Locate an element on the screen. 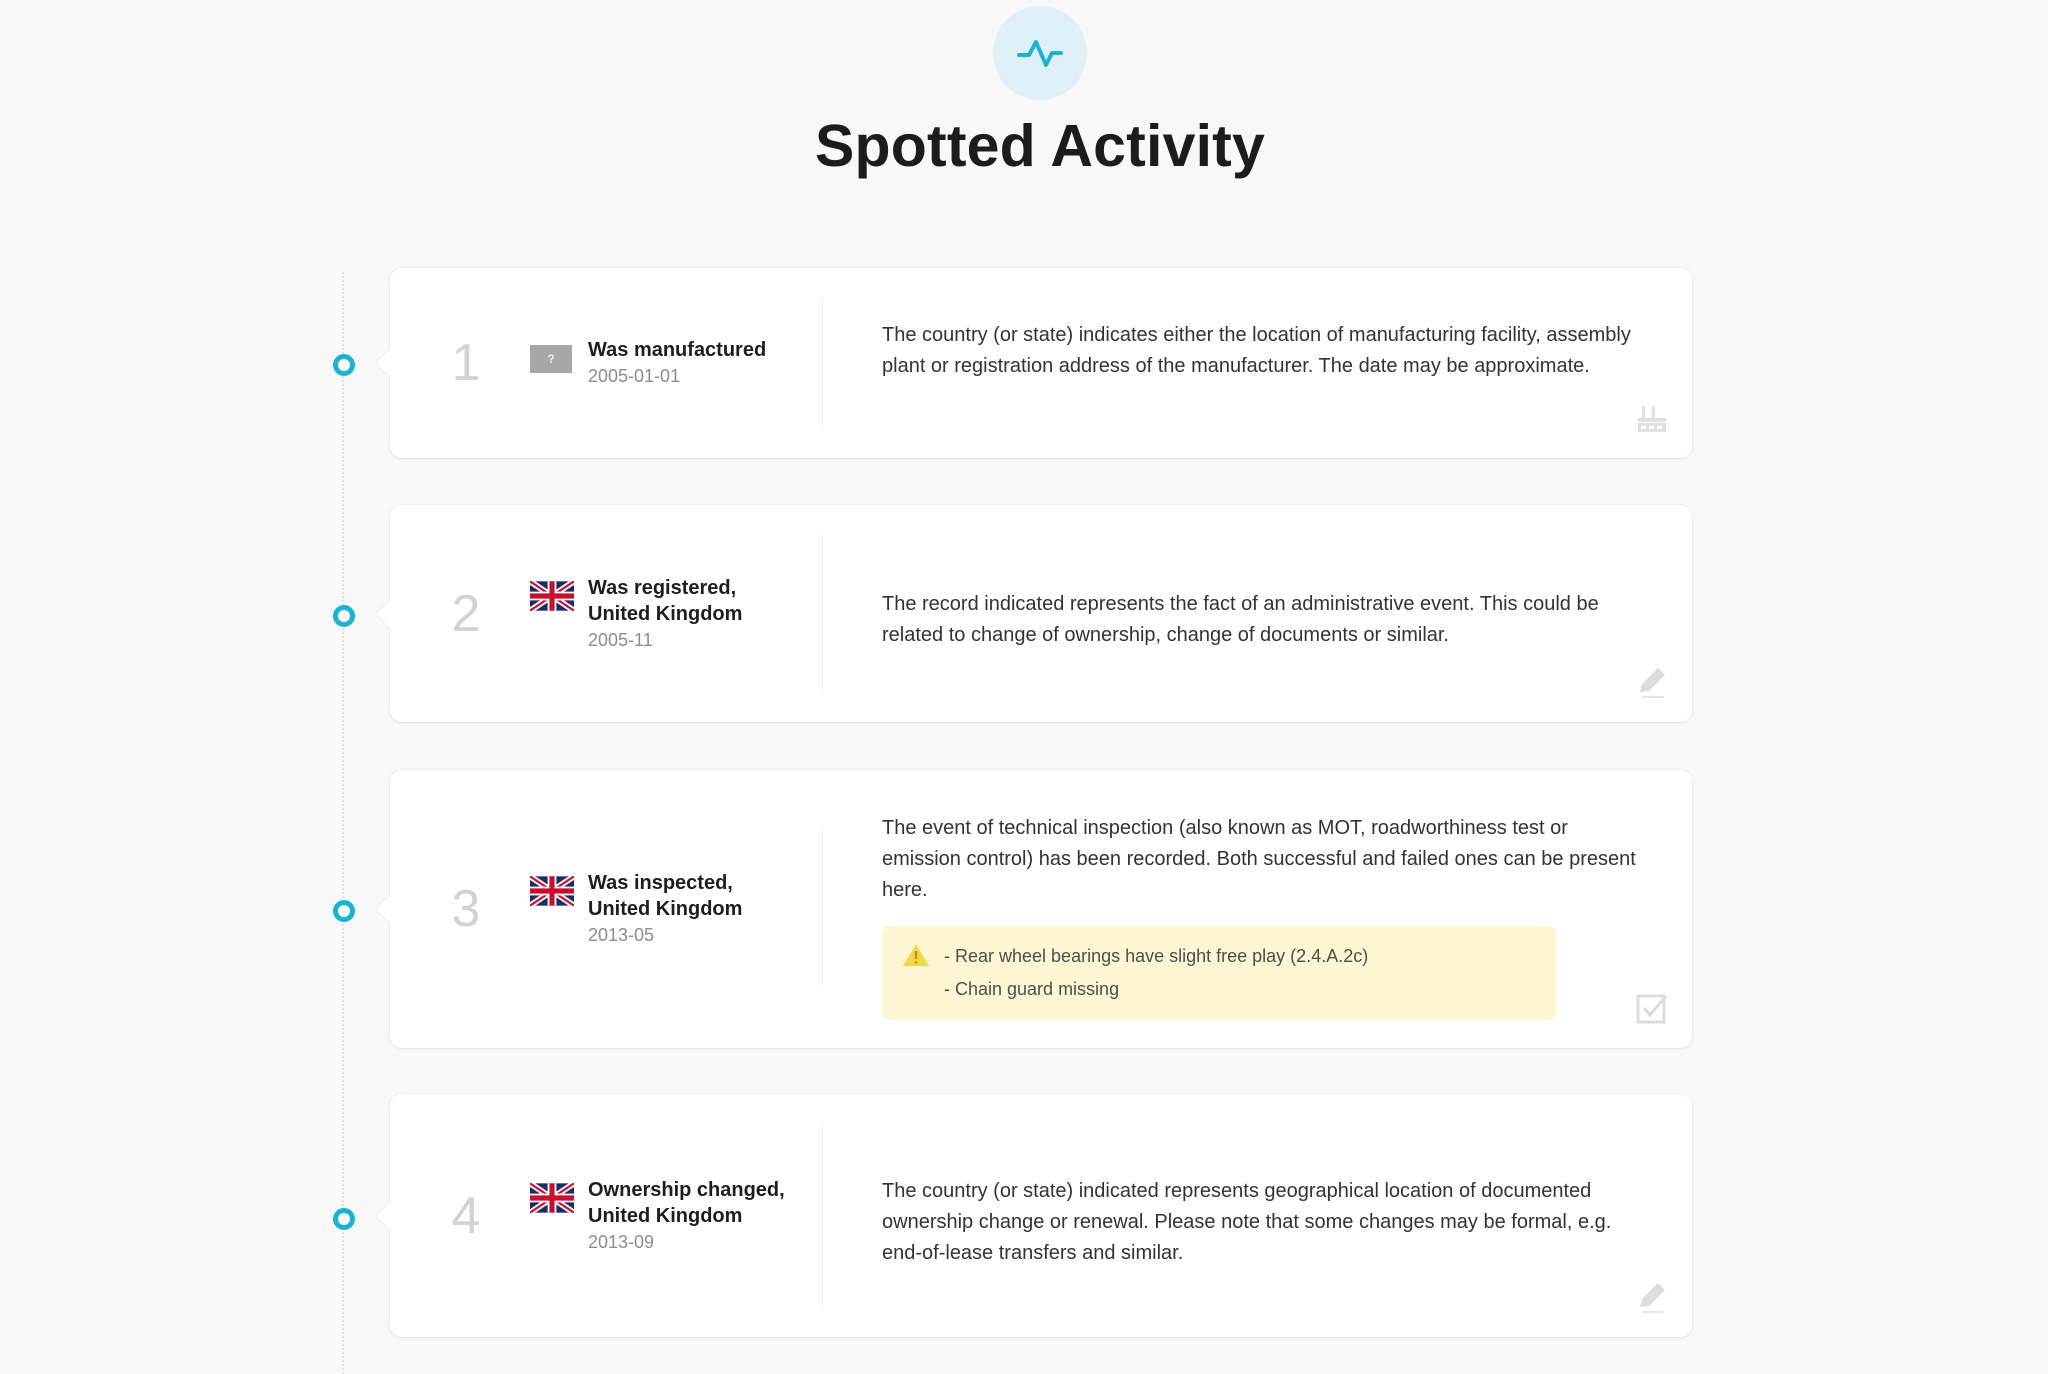  event-date: 2013-05 is located at coordinates (621, 935).